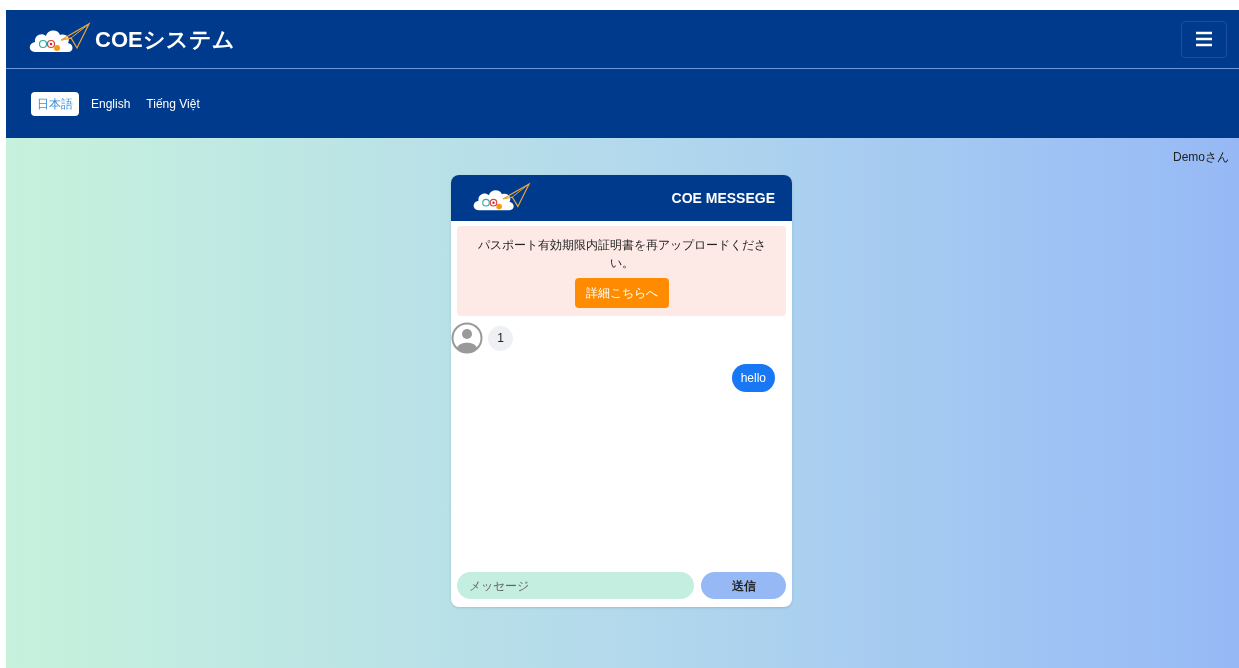 The height and width of the screenshot is (668, 1239). What do you see at coordinates (743, 585) in the screenshot?
I see `send-button: 送信` at bounding box center [743, 585].